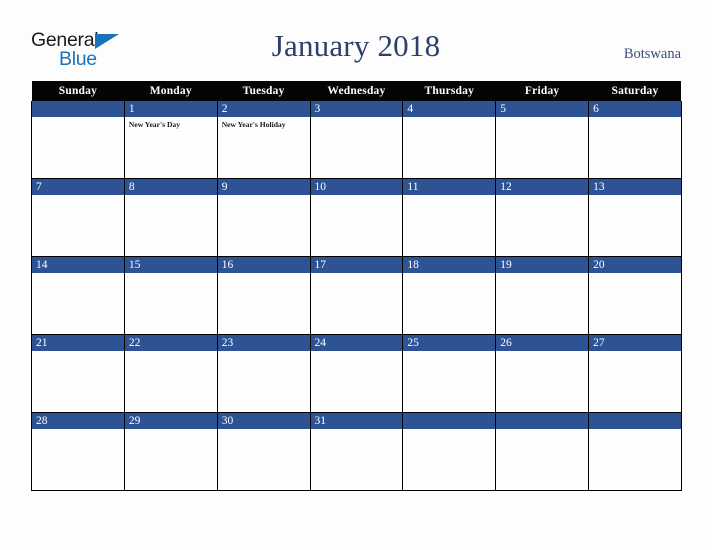 The height and width of the screenshot is (550, 712). I want to click on calendar-week-row: 1 New Year's Day 2 New Year's Holiday 3 4 5 6, so click(356, 140).